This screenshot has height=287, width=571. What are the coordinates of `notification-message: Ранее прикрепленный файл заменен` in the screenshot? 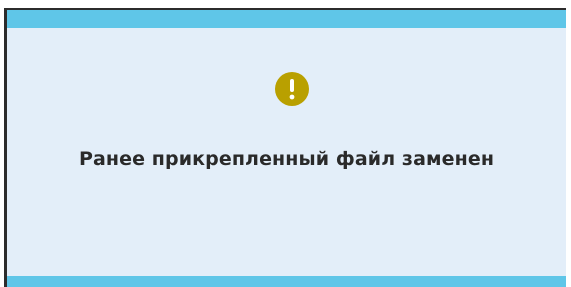 It's located at (286, 159).